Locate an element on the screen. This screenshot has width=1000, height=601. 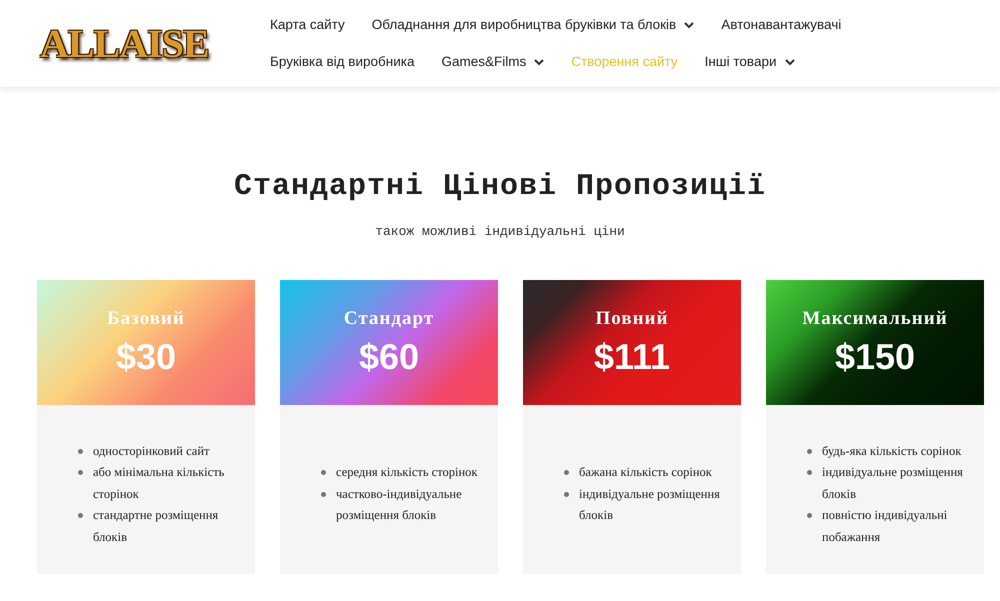
feature-text: односторінковий сайт is located at coordinates (151, 451).